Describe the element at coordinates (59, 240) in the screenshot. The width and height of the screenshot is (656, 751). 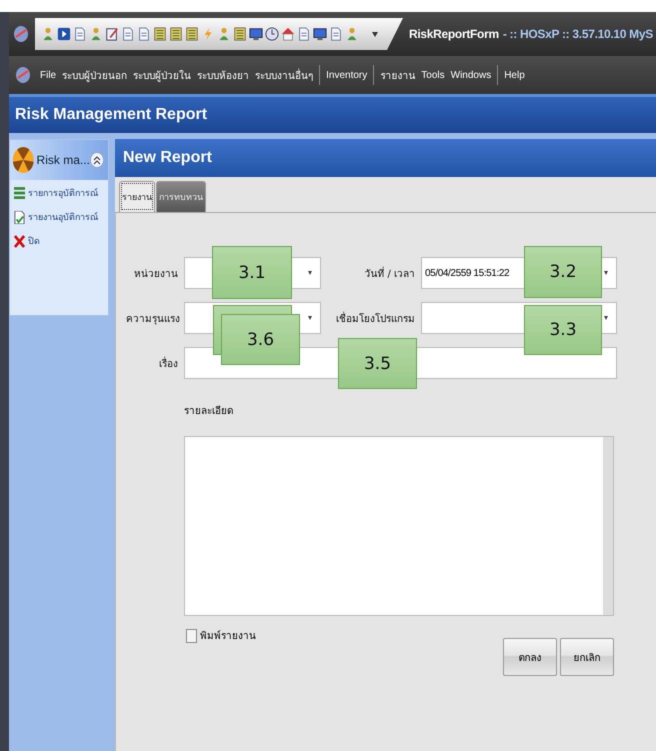
I see `sidebar-item: ปิด` at that location.